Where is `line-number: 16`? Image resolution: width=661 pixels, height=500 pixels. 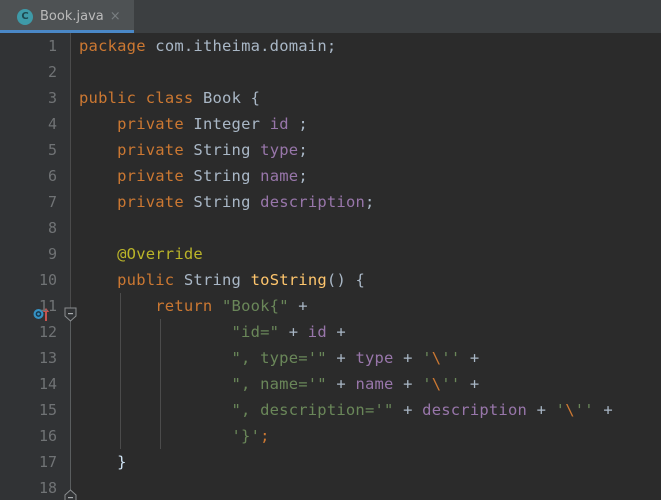
line-number: 16 is located at coordinates (47, 436).